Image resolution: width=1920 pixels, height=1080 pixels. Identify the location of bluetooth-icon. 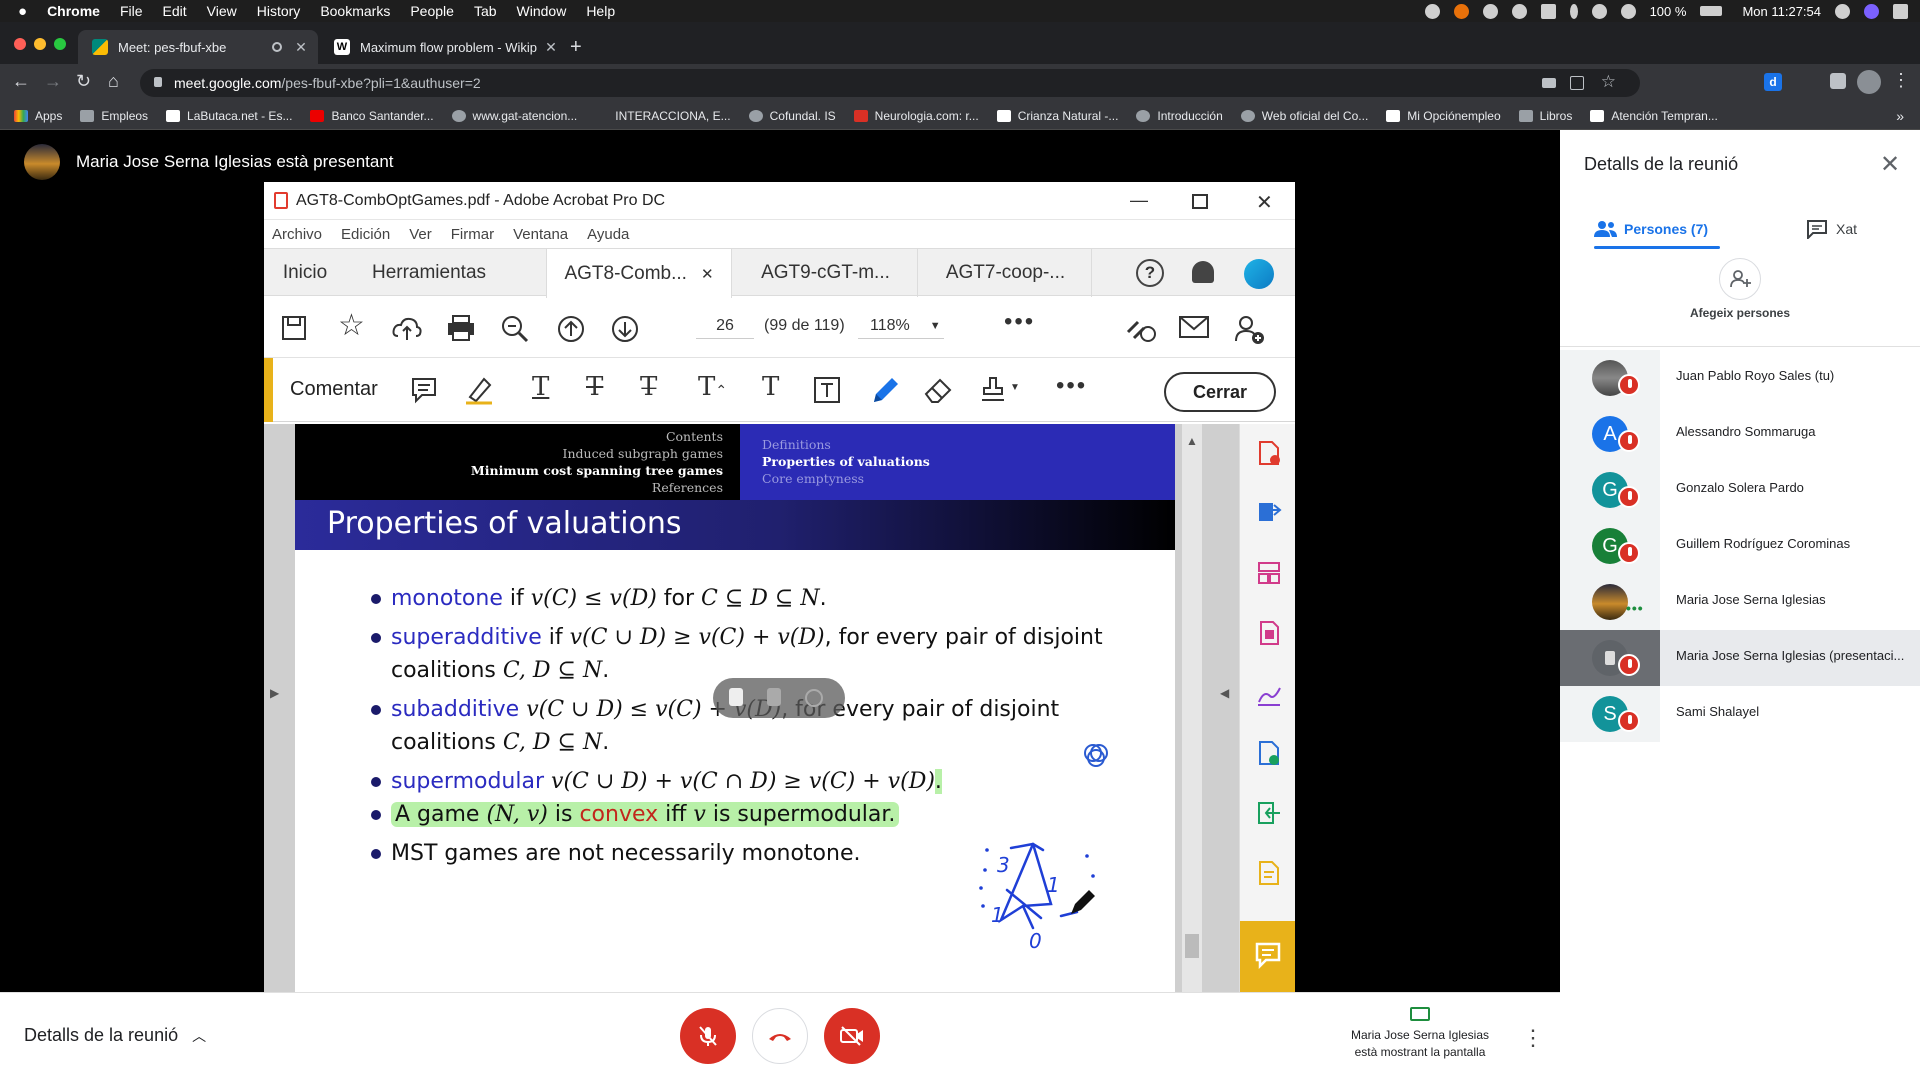
(1573, 11).